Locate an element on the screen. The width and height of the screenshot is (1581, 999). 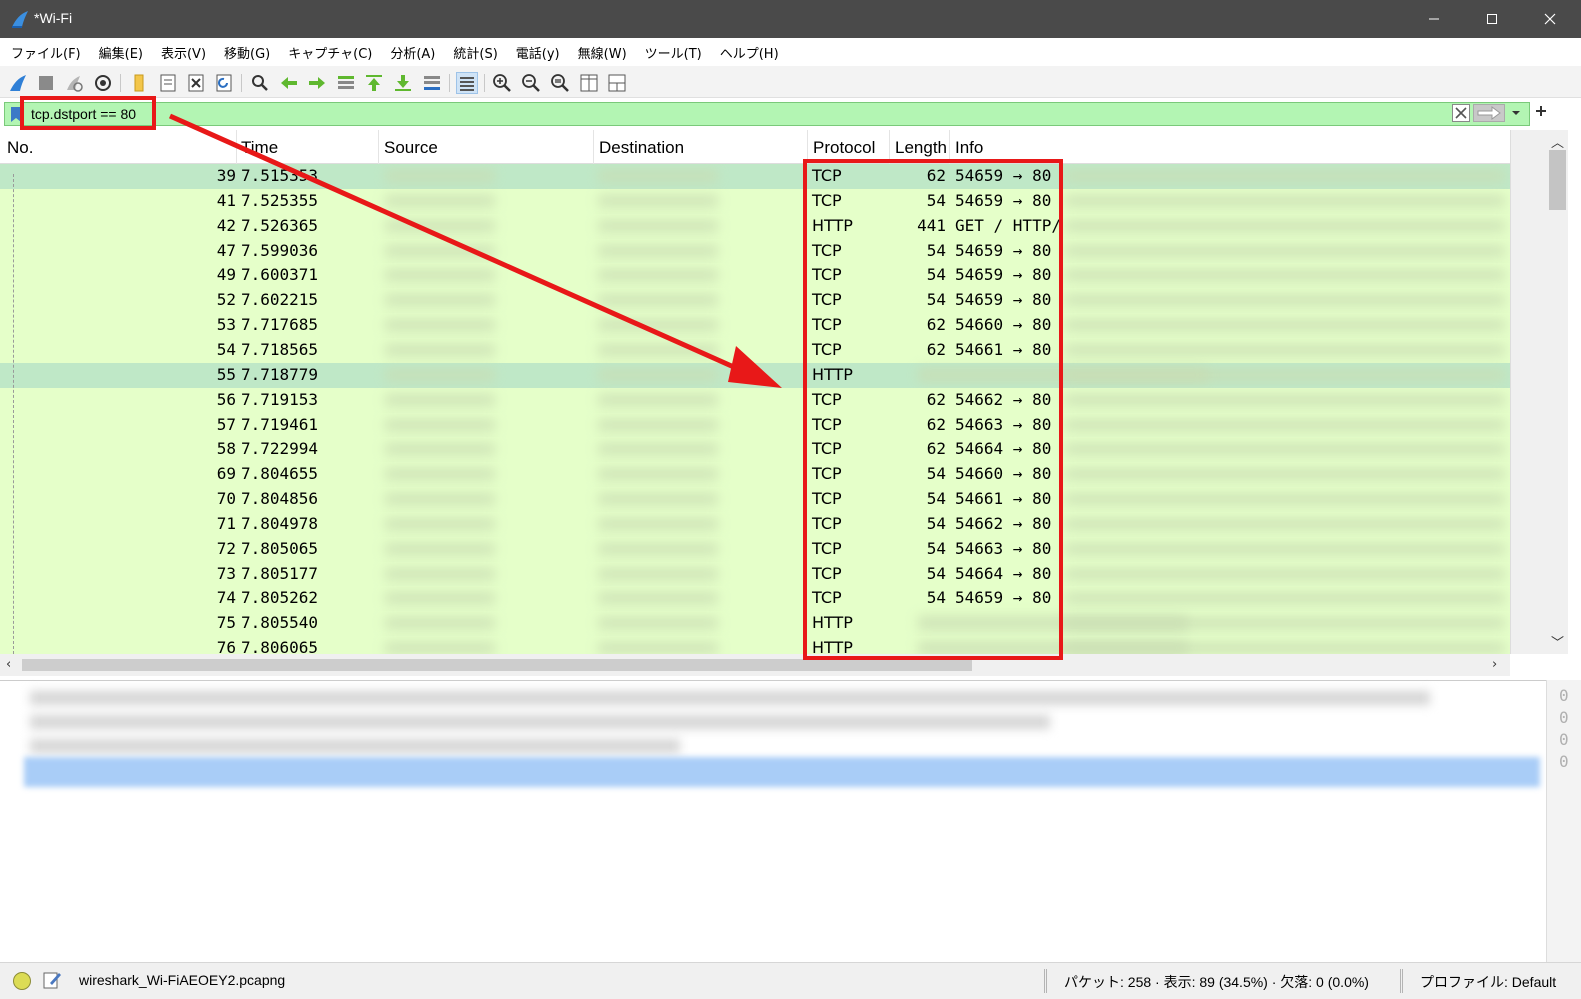
capture-options-button is located at coordinates (103, 83).